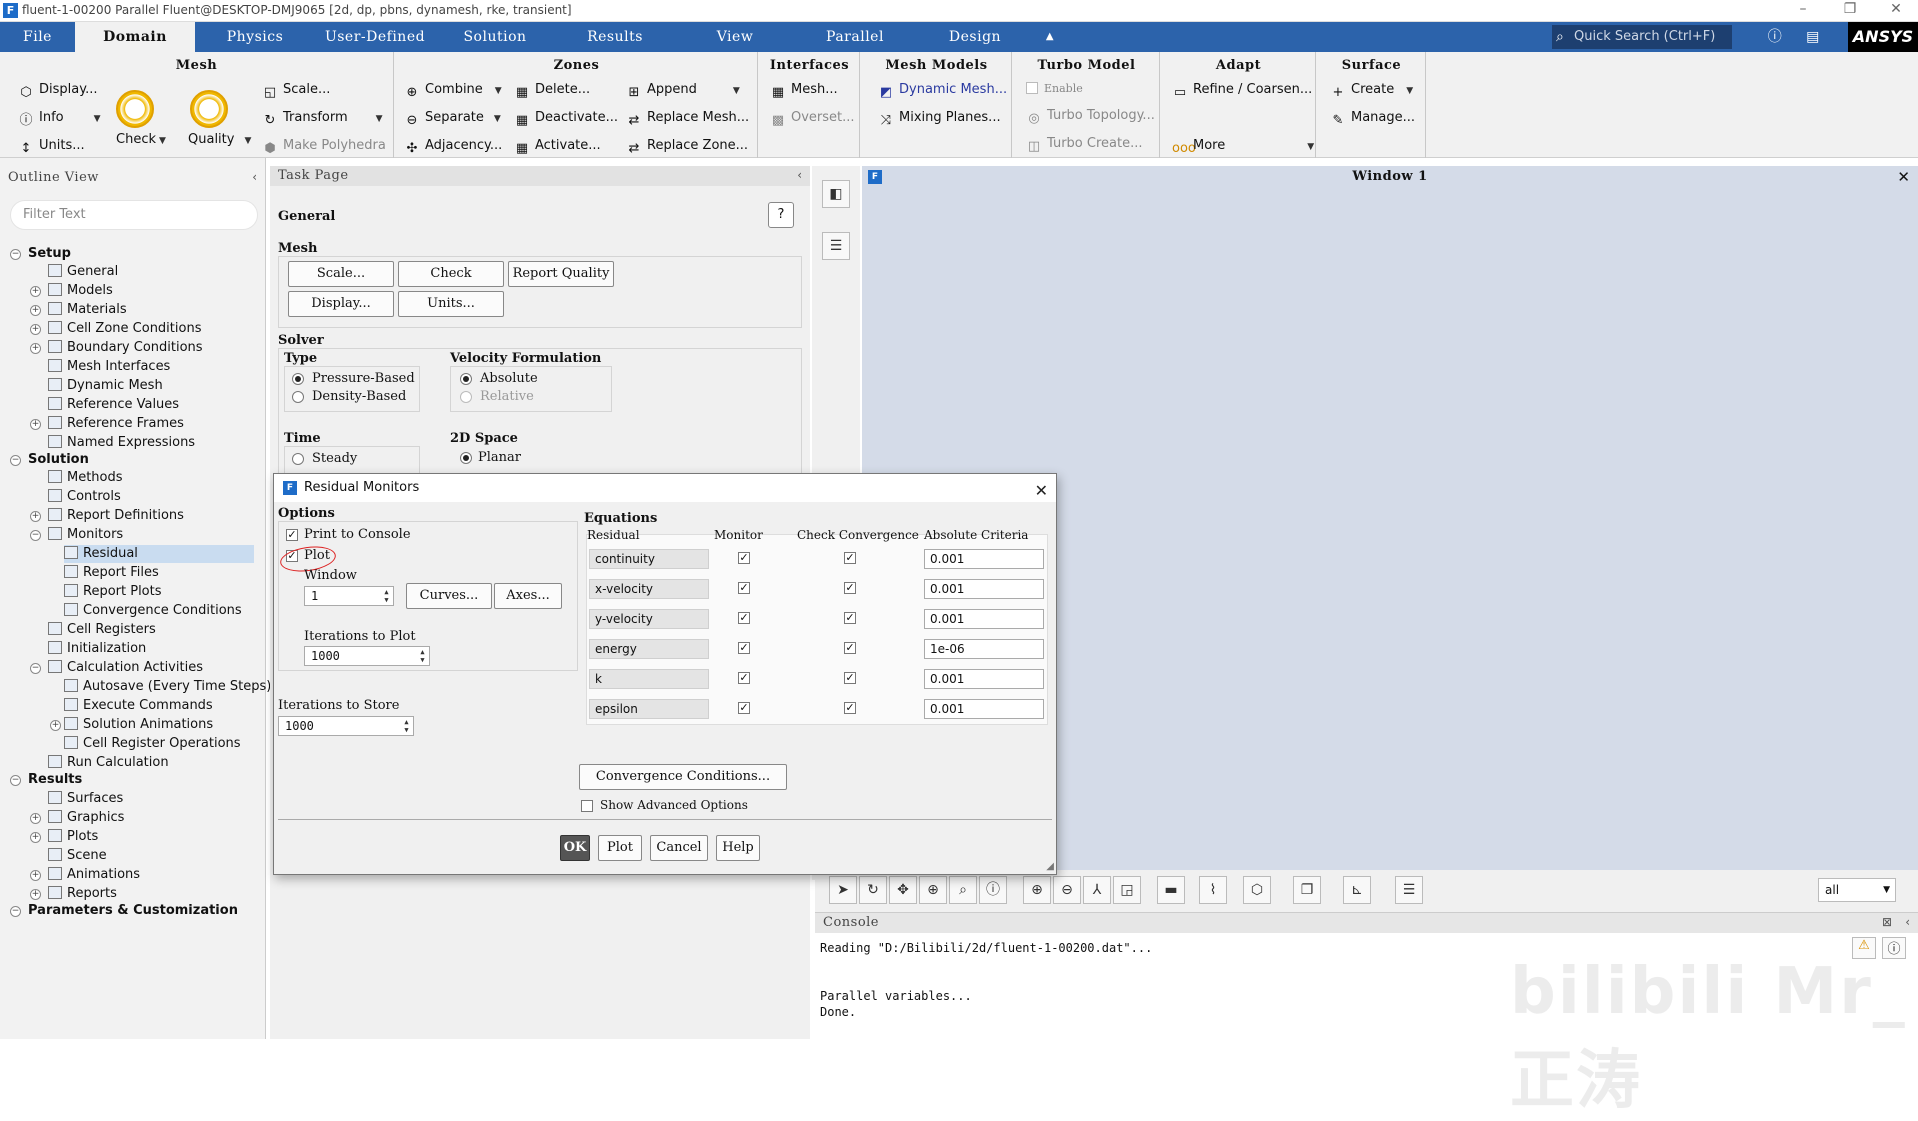  What do you see at coordinates (1213, 890) in the screenshot?
I see `clip-icon: ⌇` at bounding box center [1213, 890].